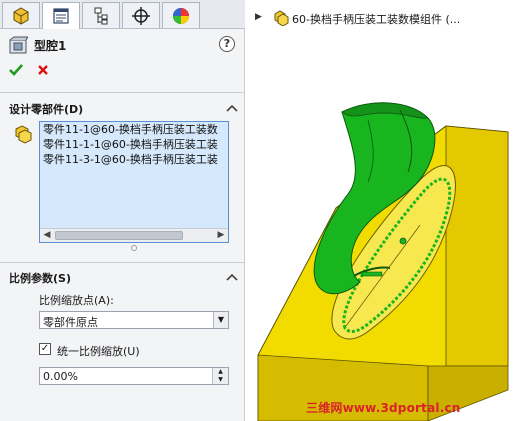  I want to click on color-wheel-icon, so click(181, 15).